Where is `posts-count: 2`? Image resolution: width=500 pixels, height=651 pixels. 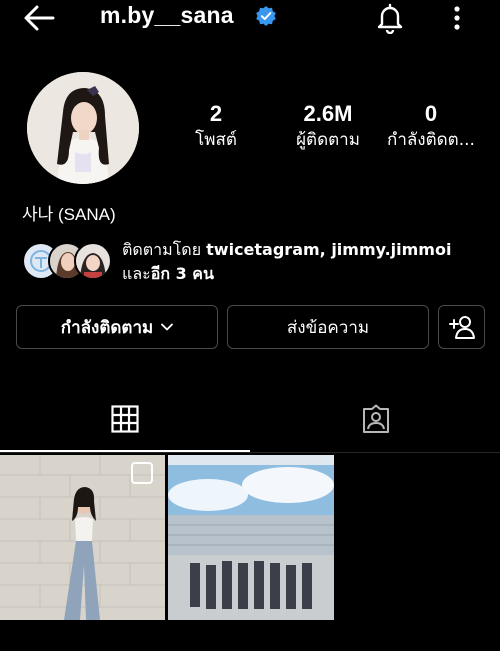 posts-count: 2 is located at coordinates (216, 113).